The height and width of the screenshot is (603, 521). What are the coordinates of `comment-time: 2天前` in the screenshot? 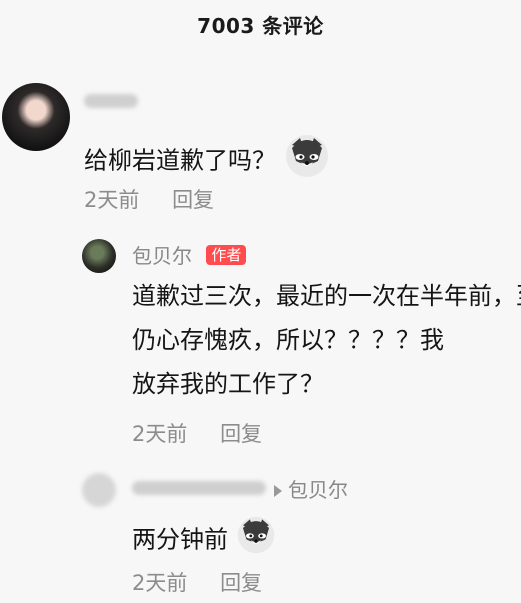 It's located at (112, 200).